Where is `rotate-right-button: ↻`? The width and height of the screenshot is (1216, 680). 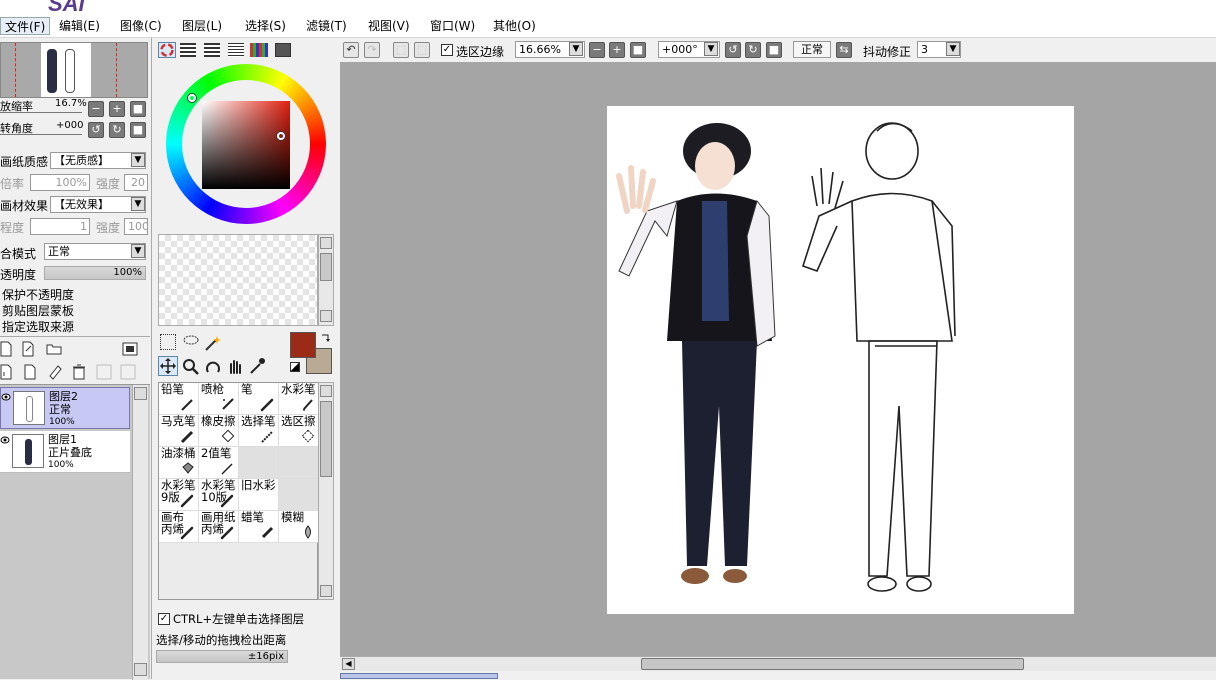
rotate-right-button: ↻ is located at coordinates (117, 130).